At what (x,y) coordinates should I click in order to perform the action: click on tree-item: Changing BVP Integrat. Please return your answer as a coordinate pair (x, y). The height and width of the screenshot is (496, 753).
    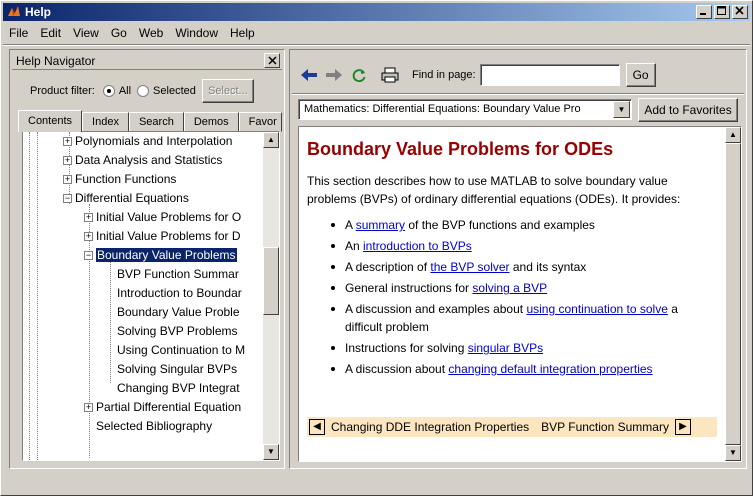
    Looking at the image, I should click on (178, 388).